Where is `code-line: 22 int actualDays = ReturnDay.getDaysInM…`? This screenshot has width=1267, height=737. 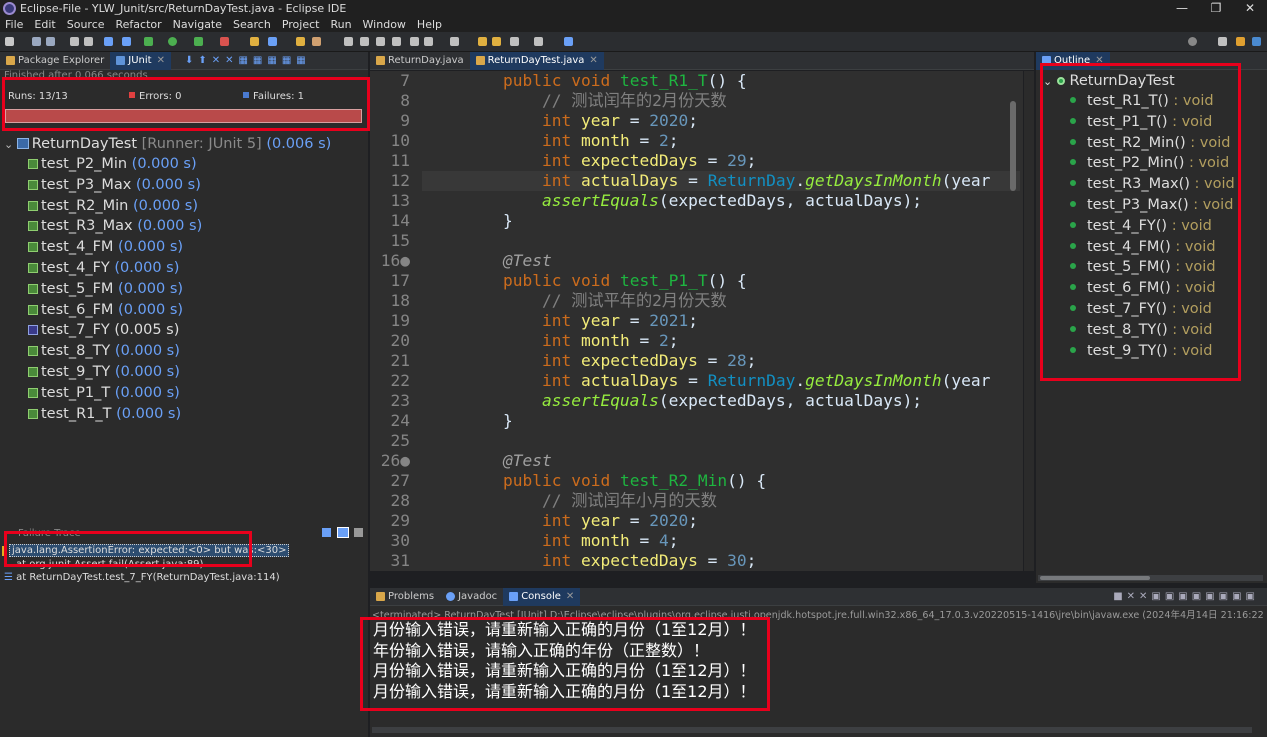
code-line: 22 int actualDays = ReturnDay.getDaysInM… is located at coordinates (696, 381).